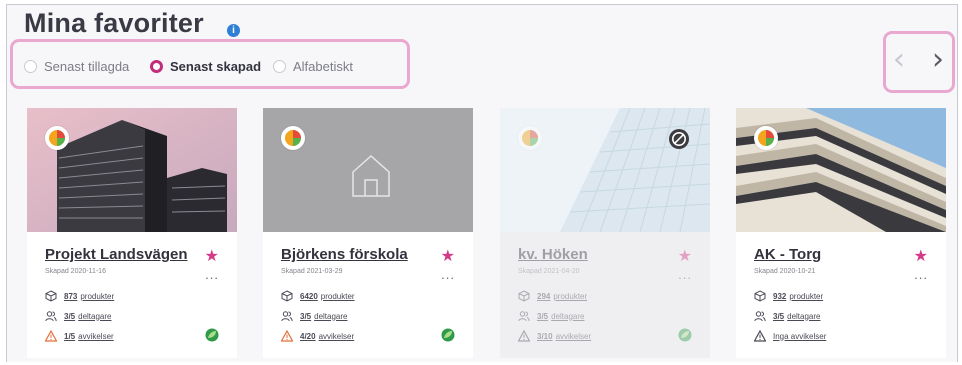 The width and height of the screenshot is (962, 365). I want to click on project-title: Projekt Landsvägen, so click(116, 254).